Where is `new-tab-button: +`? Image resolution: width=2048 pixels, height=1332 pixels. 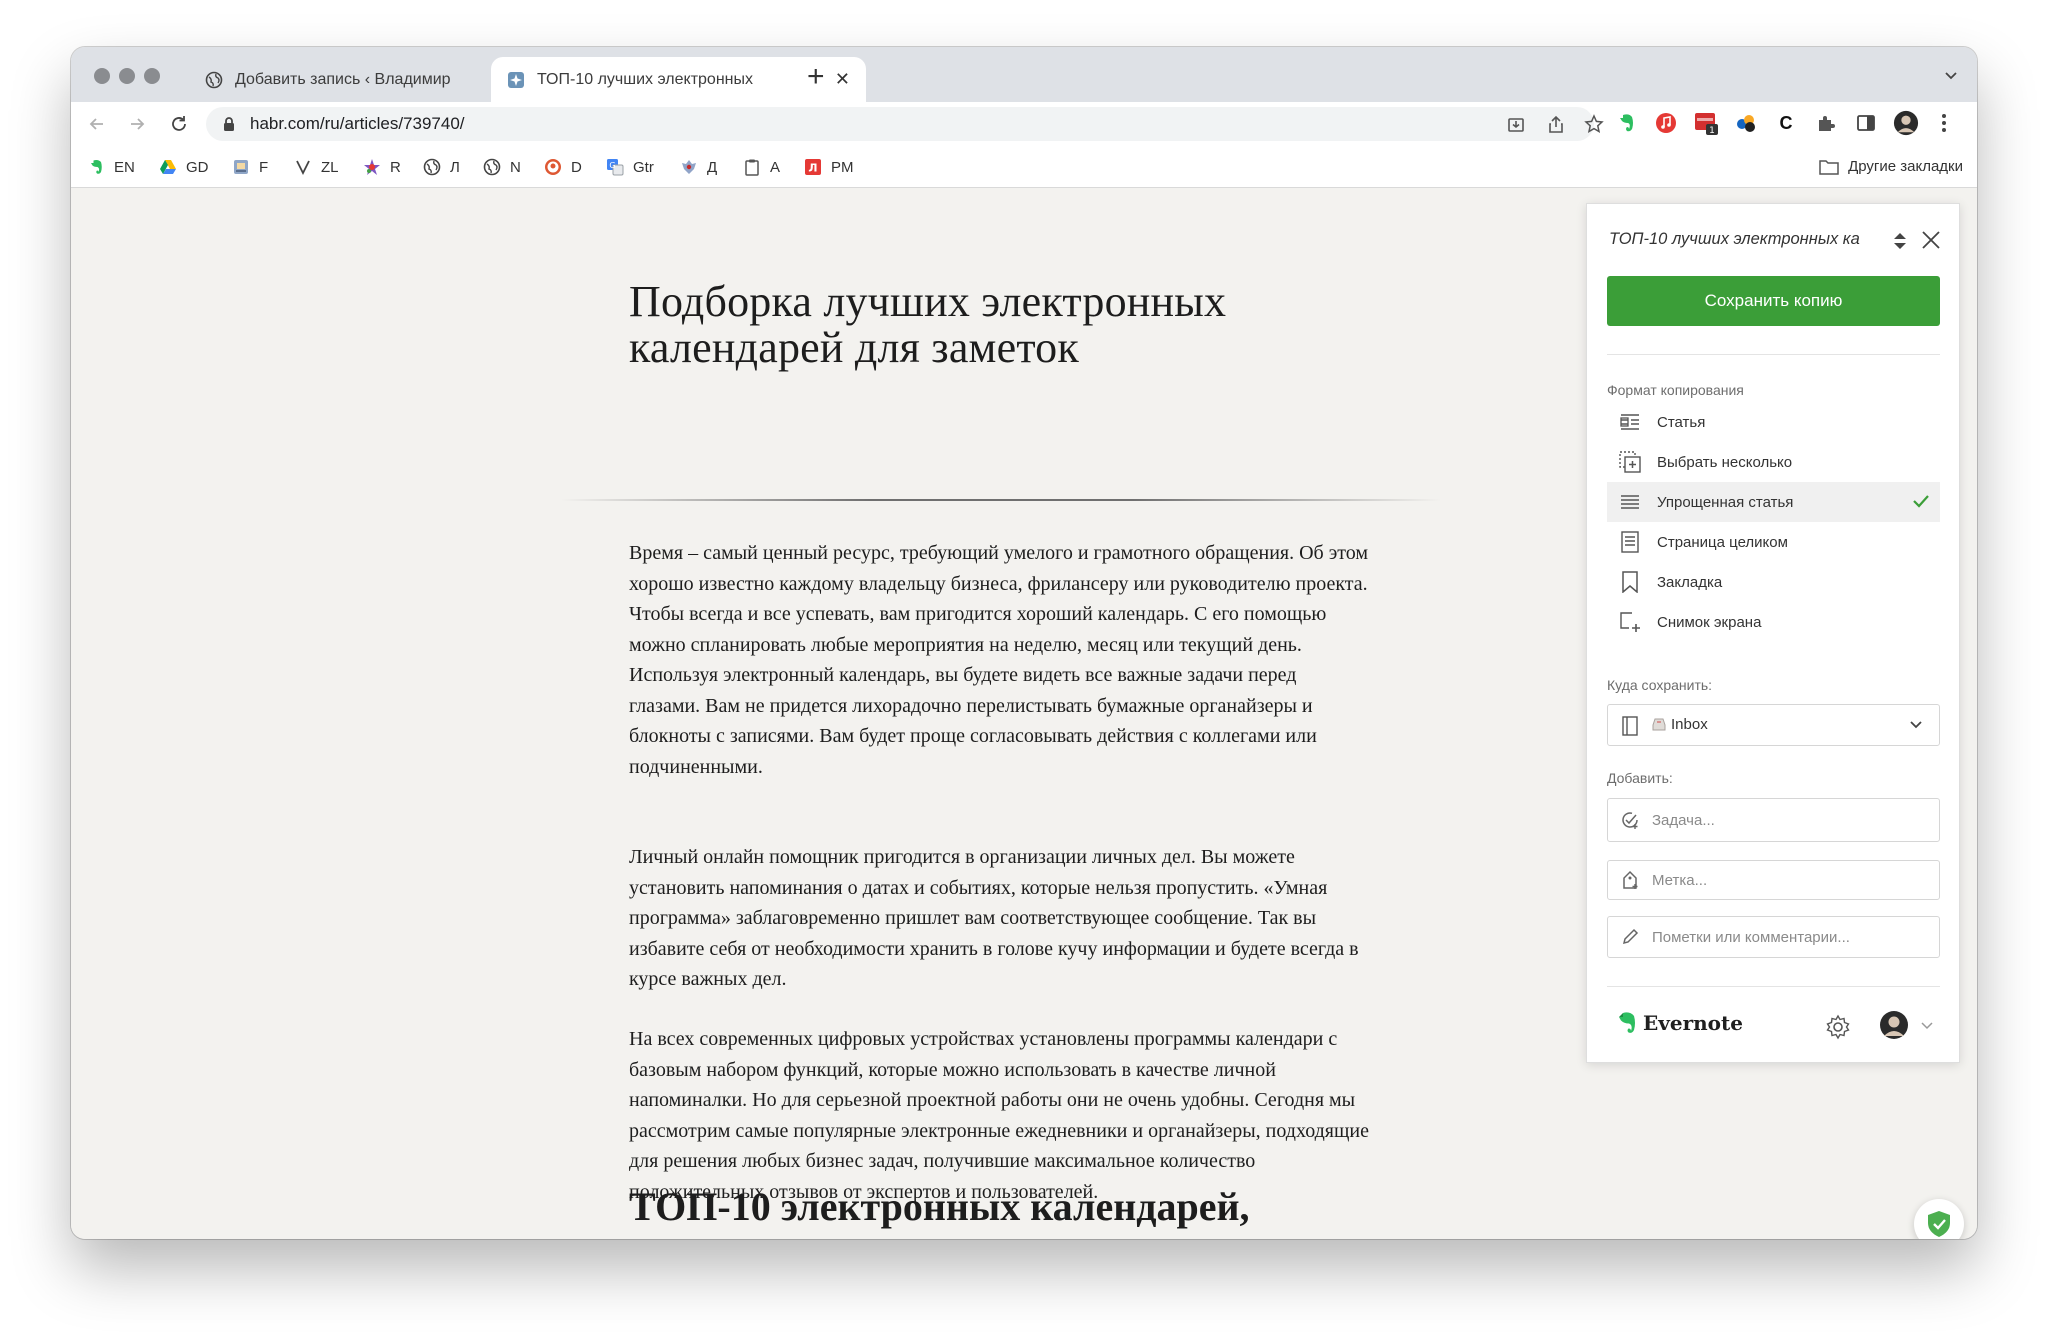 new-tab-button: + is located at coordinates (816, 77).